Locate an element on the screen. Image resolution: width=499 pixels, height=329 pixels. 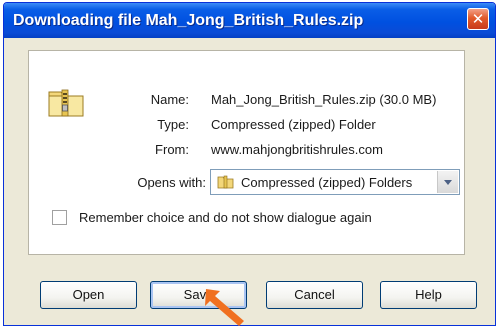
opens-with-select: Compressed (zipped) Folders is located at coordinates (335, 182).